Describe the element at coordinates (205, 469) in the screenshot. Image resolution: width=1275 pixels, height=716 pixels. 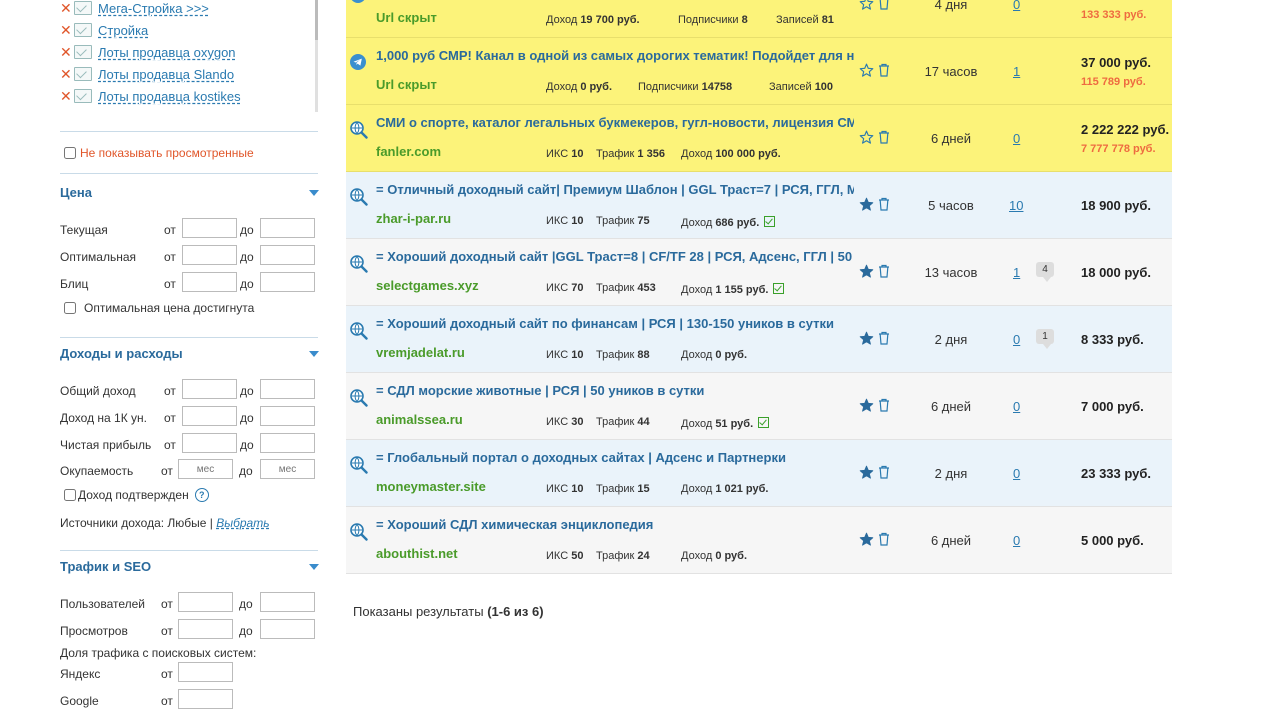
I see `payback-from-input` at that location.